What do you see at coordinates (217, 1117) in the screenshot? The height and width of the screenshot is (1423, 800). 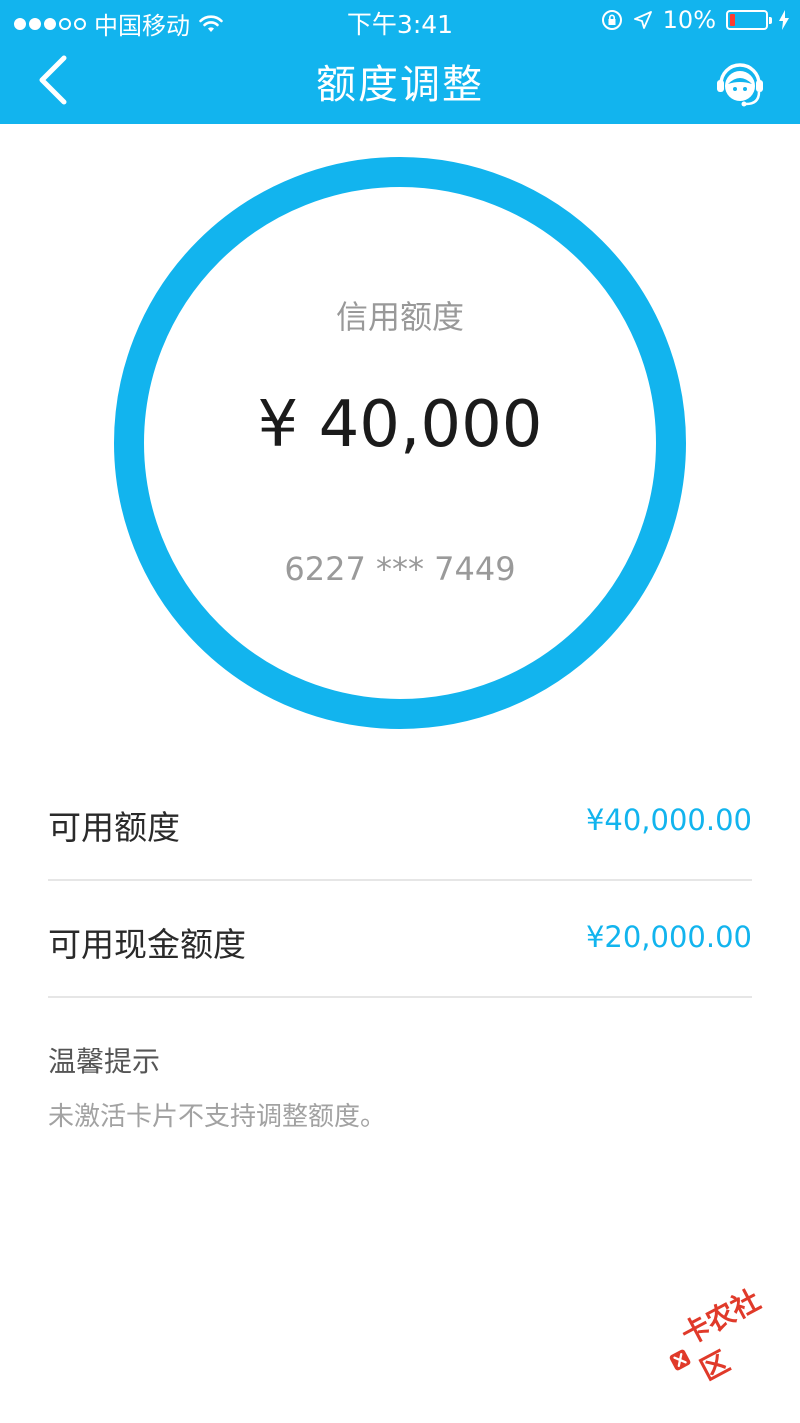 I see `tips-text: 未激活卡片不支持调整额度。` at bounding box center [217, 1117].